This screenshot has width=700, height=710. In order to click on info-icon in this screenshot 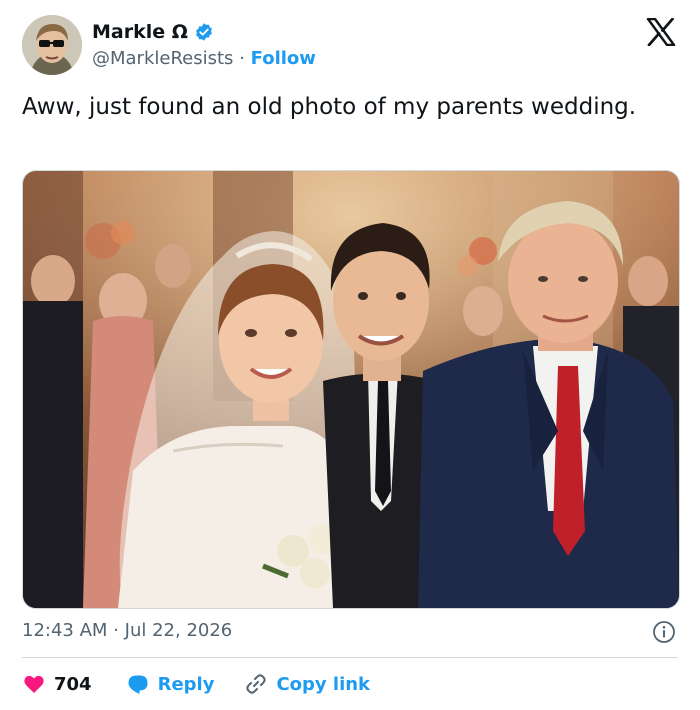, I will do `click(664, 632)`.